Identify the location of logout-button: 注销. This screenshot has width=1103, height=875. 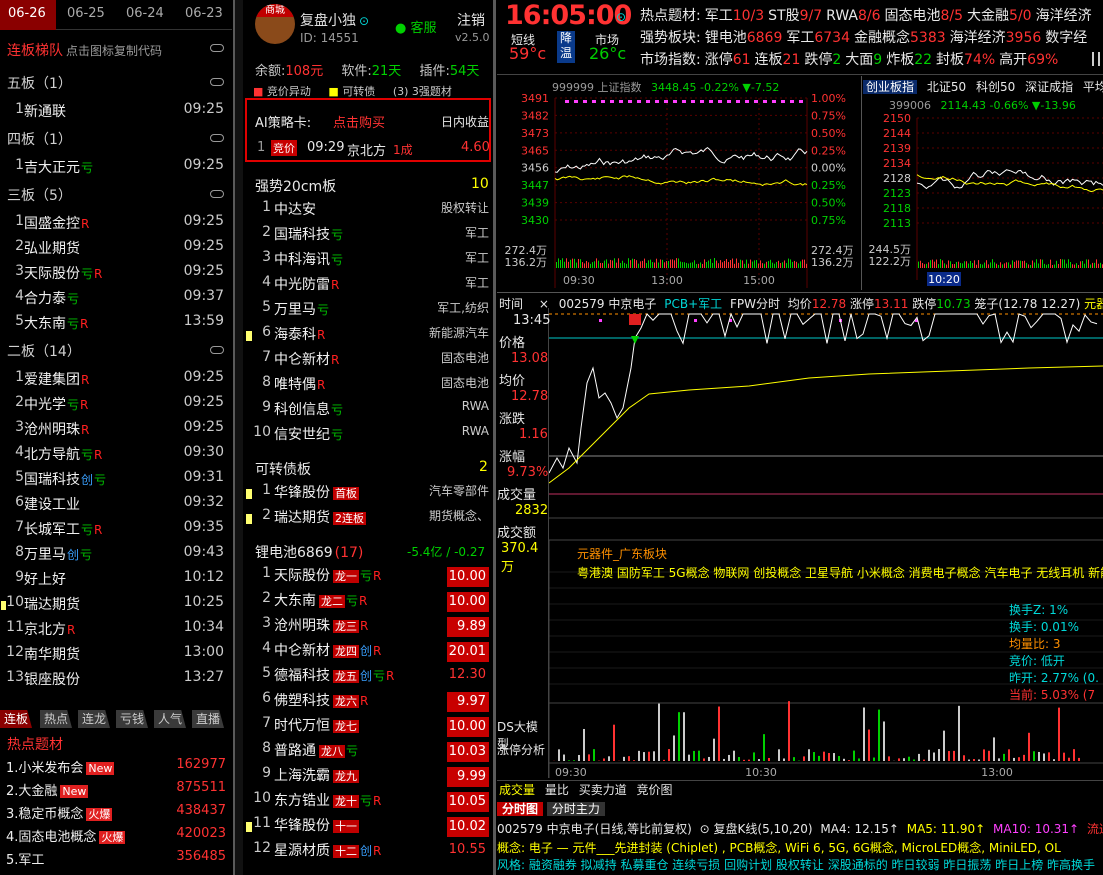
(471, 20).